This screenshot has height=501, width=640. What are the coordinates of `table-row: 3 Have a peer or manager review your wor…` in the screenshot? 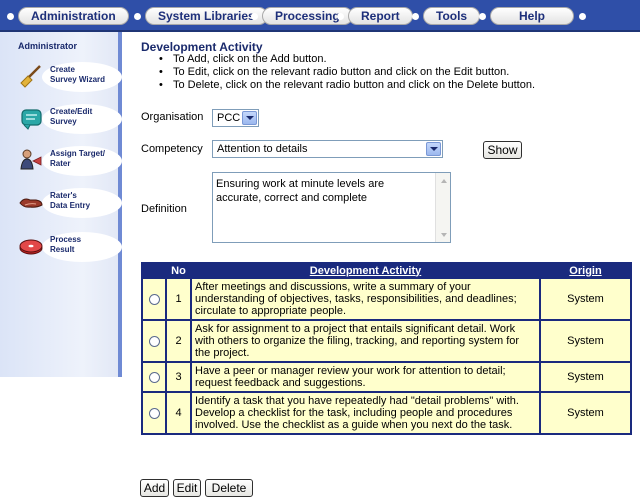 It's located at (386, 377).